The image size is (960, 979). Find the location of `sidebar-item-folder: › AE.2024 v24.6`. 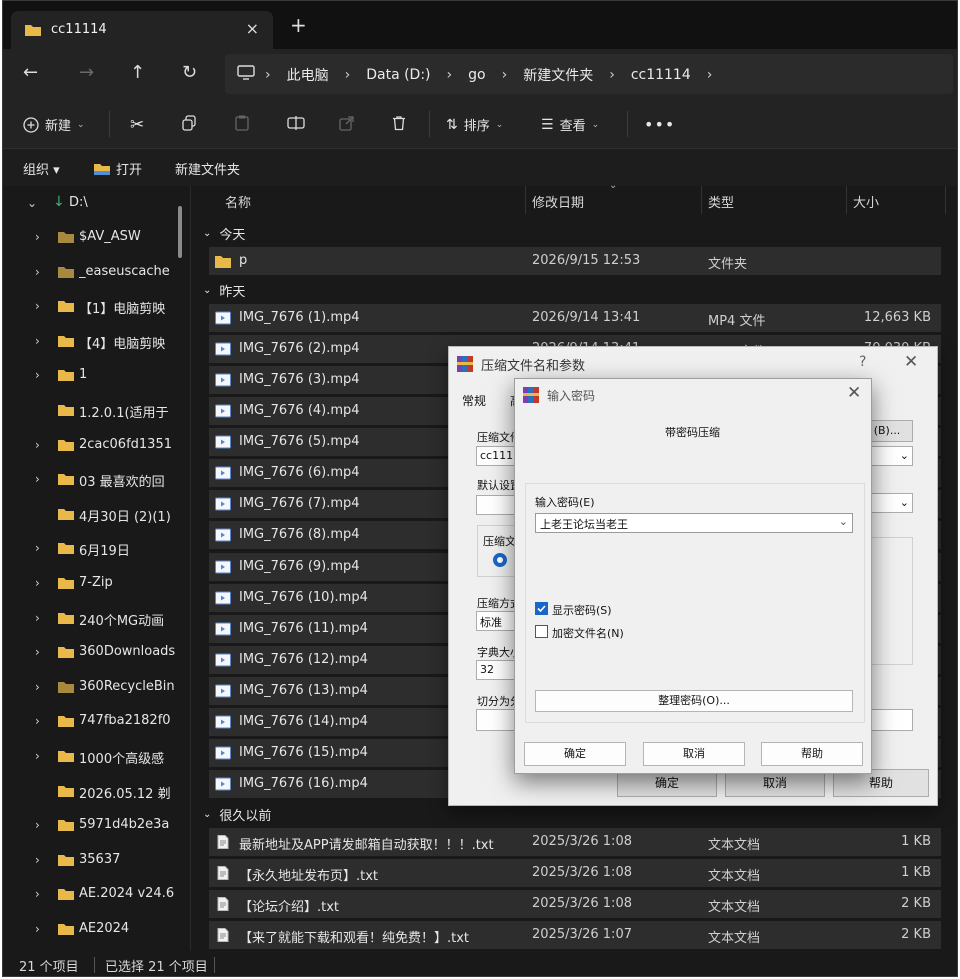

sidebar-item-folder: › AE.2024 v24.6 is located at coordinates (93, 894).